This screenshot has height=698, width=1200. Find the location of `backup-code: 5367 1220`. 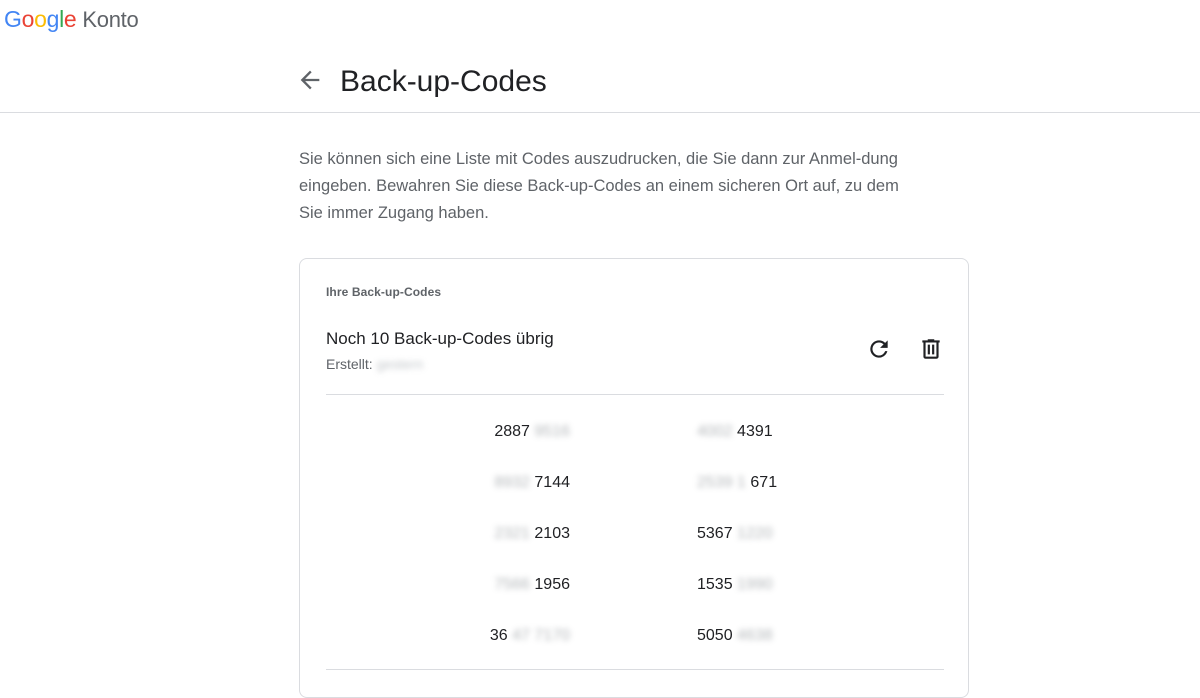

backup-code: 5367 1220 is located at coordinates (752, 534).